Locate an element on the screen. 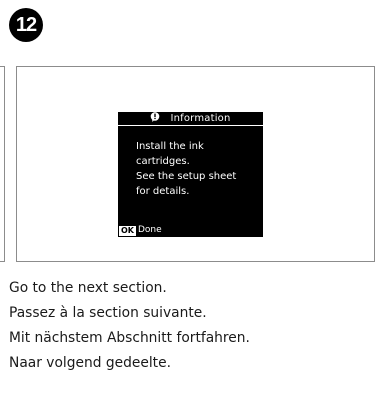 This screenshot has width=382, height=417. lcd-message-line: Install the ink is located at coordinates (170, 146).